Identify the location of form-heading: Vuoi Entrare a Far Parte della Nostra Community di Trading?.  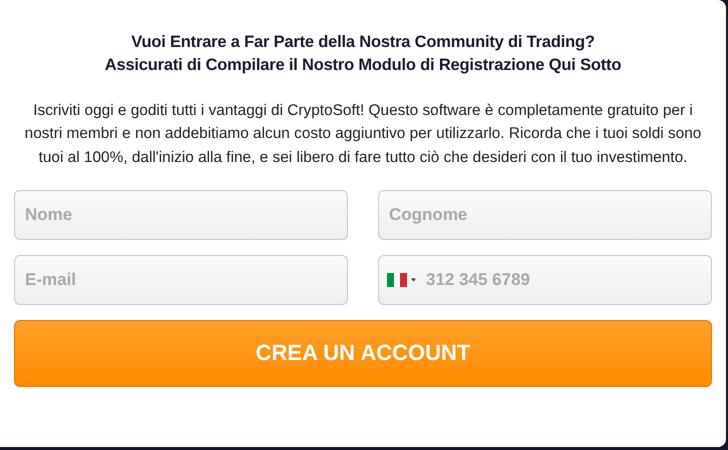
(363, 42).